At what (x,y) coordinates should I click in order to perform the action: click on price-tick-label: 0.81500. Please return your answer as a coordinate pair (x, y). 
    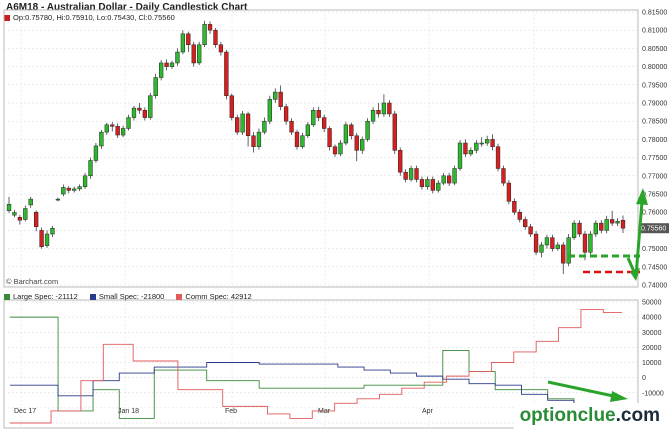
    Looking at the image, I should click on (654, 13).